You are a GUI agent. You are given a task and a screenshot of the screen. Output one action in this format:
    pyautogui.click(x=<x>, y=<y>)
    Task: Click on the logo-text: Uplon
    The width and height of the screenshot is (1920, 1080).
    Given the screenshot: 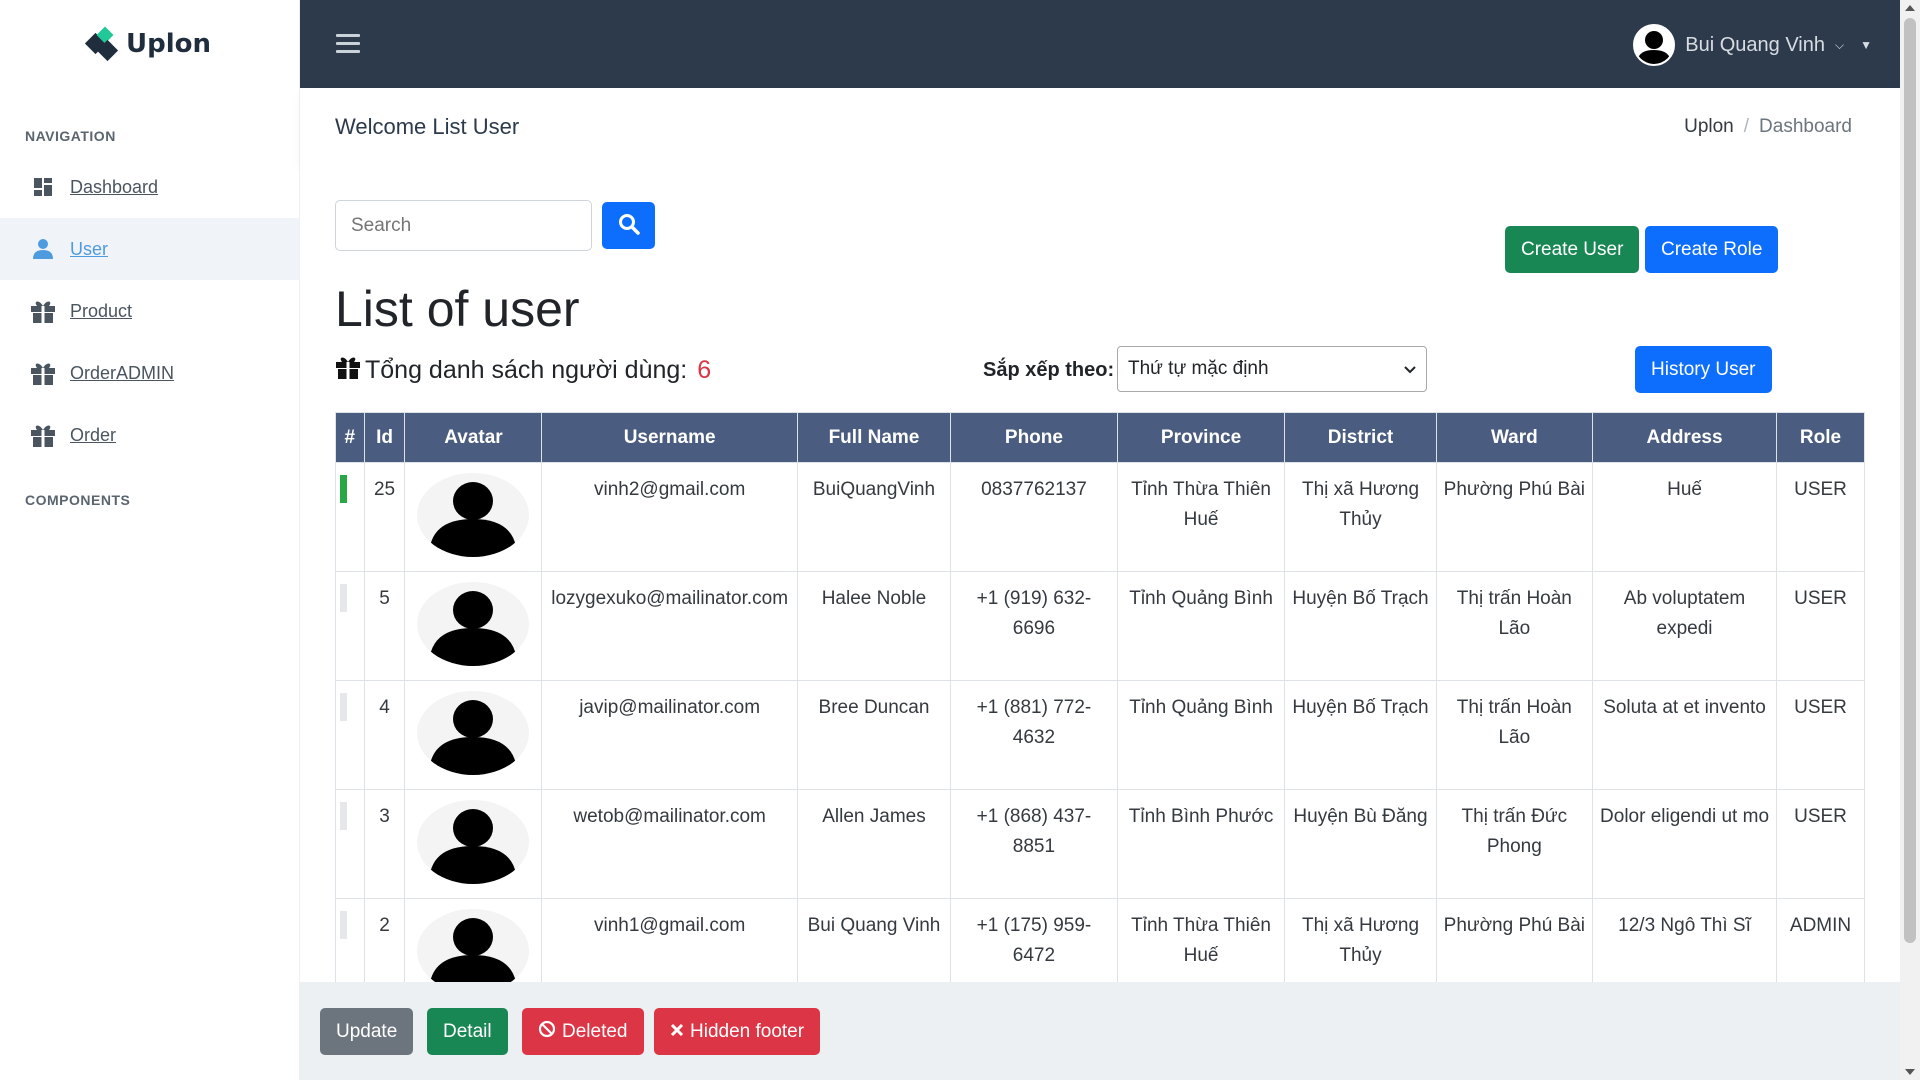 What is the action you would take?
    pyautogui.click(x=168, y=44)
    